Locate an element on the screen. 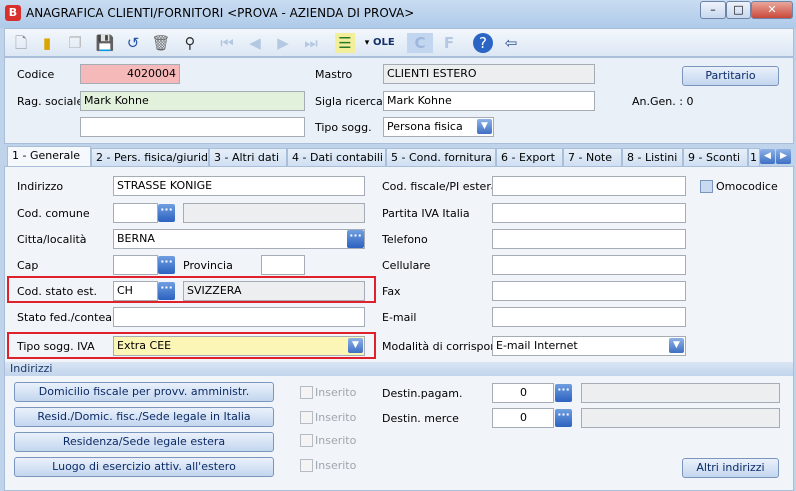  provincia-input is located at coordinates (283, 265).